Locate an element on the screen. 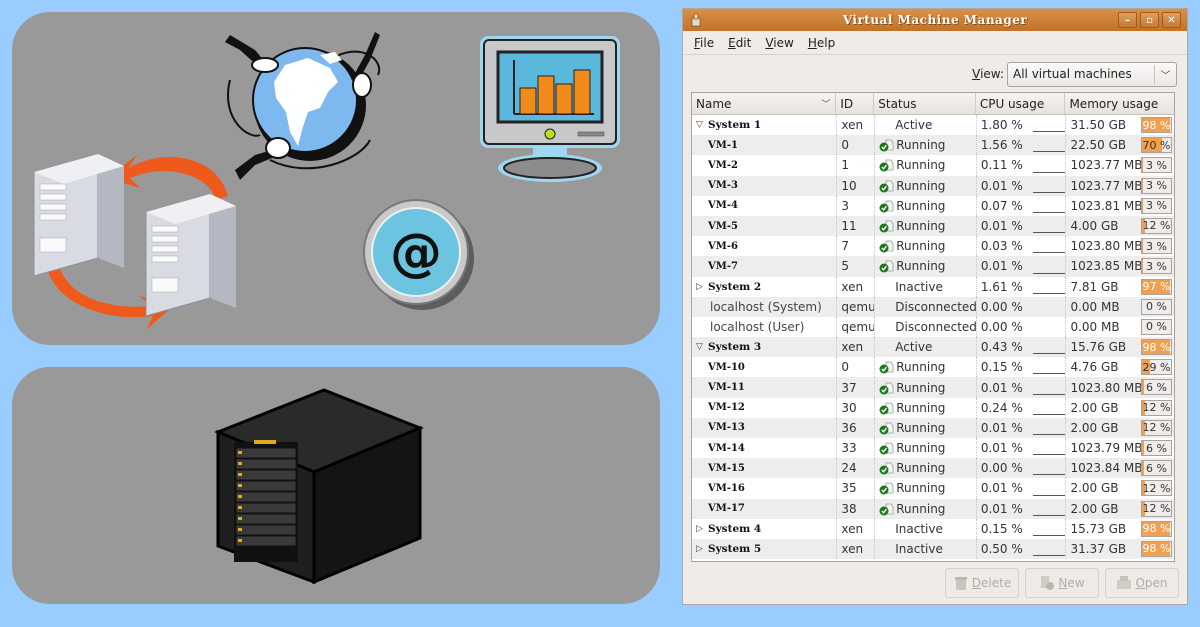  maximize-button: ▫ is located at coordinates (1149, 20).